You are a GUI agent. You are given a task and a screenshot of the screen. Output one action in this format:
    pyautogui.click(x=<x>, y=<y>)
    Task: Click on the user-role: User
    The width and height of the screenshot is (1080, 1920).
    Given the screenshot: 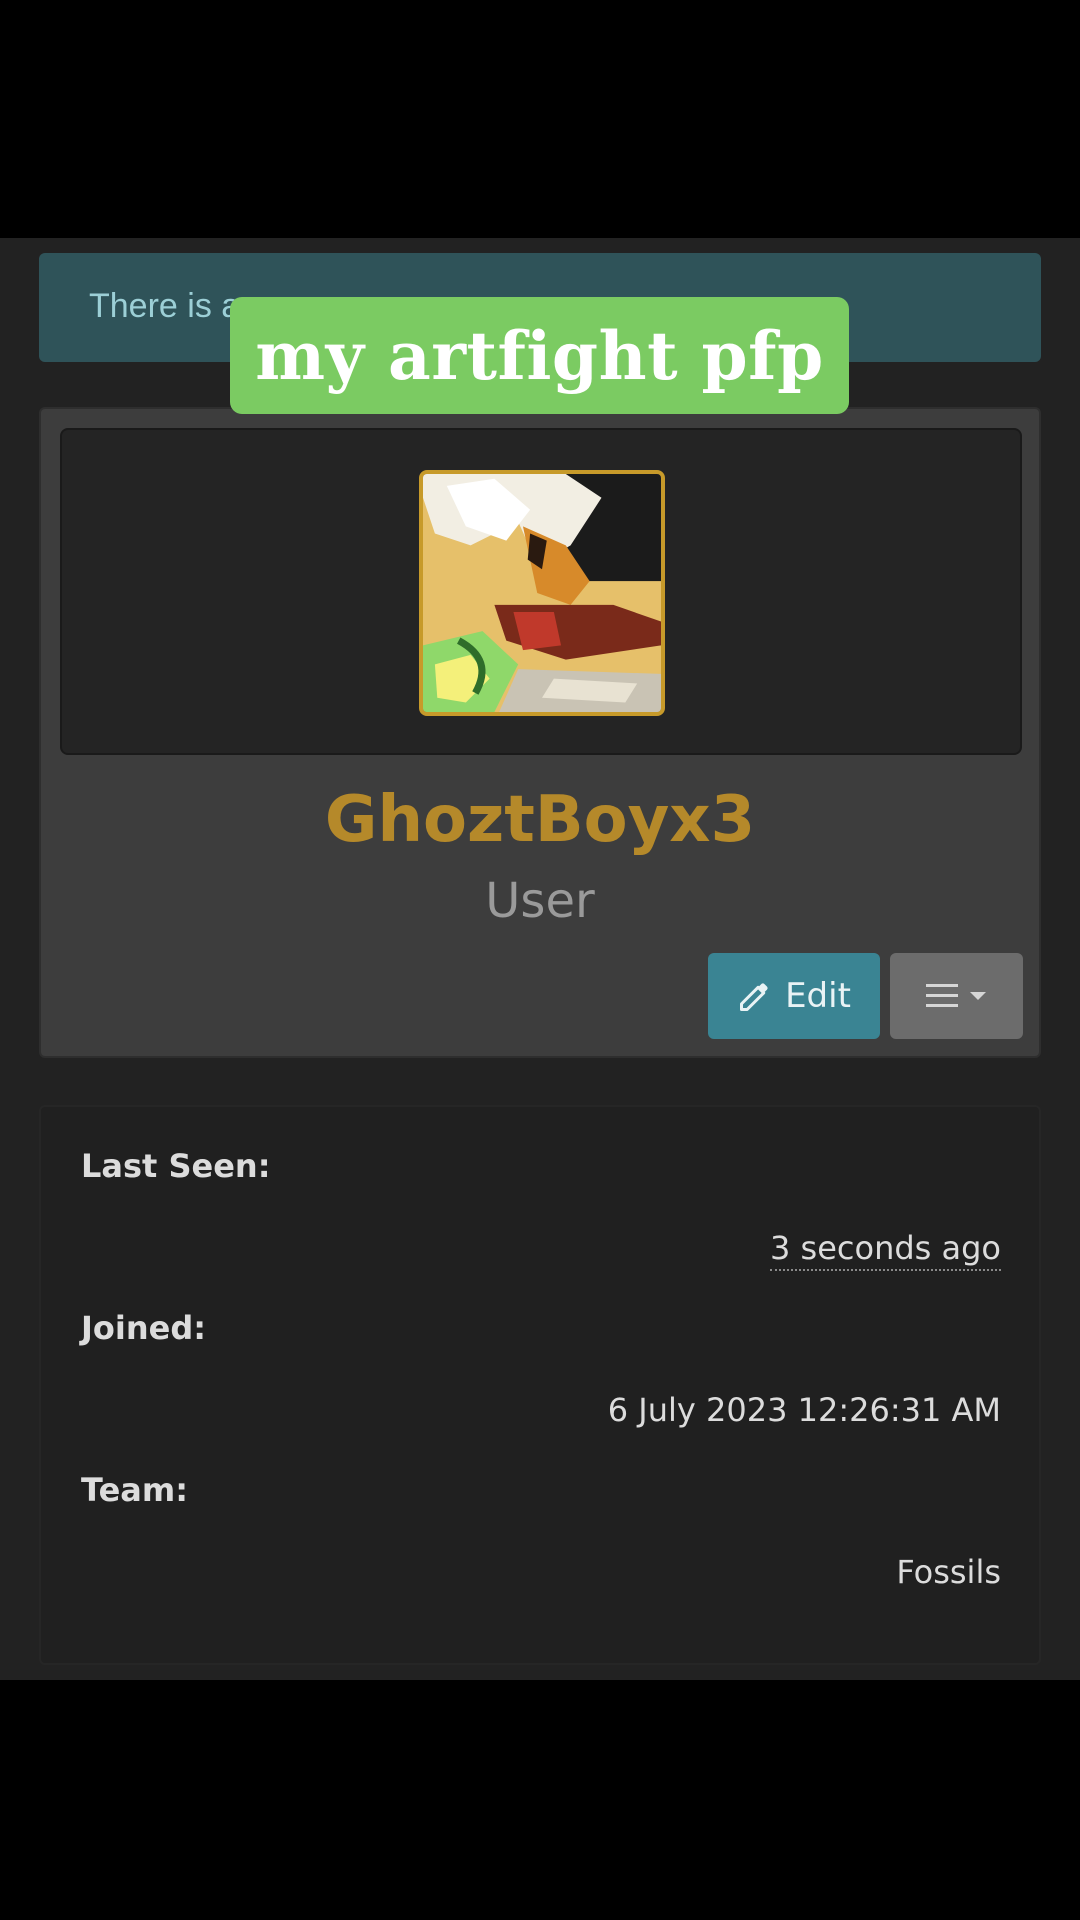 What is the action you would take?
    pyautogui.click(x=540, y=901)
    